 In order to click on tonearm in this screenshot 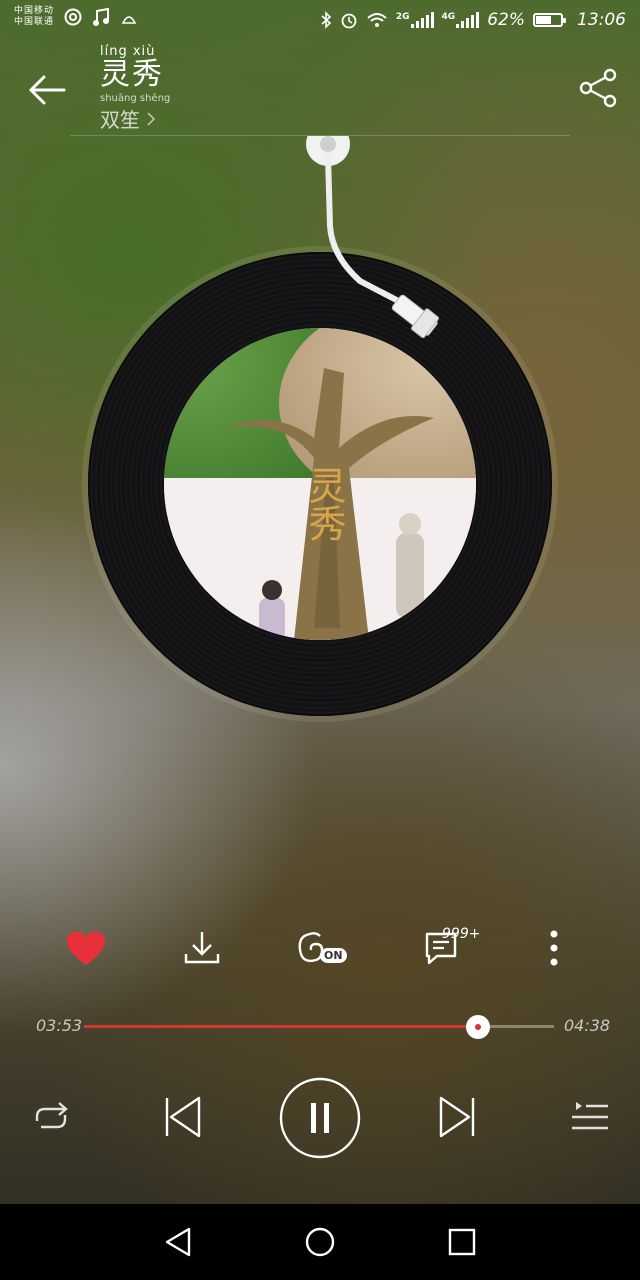, I will do `click(373, 237)`.